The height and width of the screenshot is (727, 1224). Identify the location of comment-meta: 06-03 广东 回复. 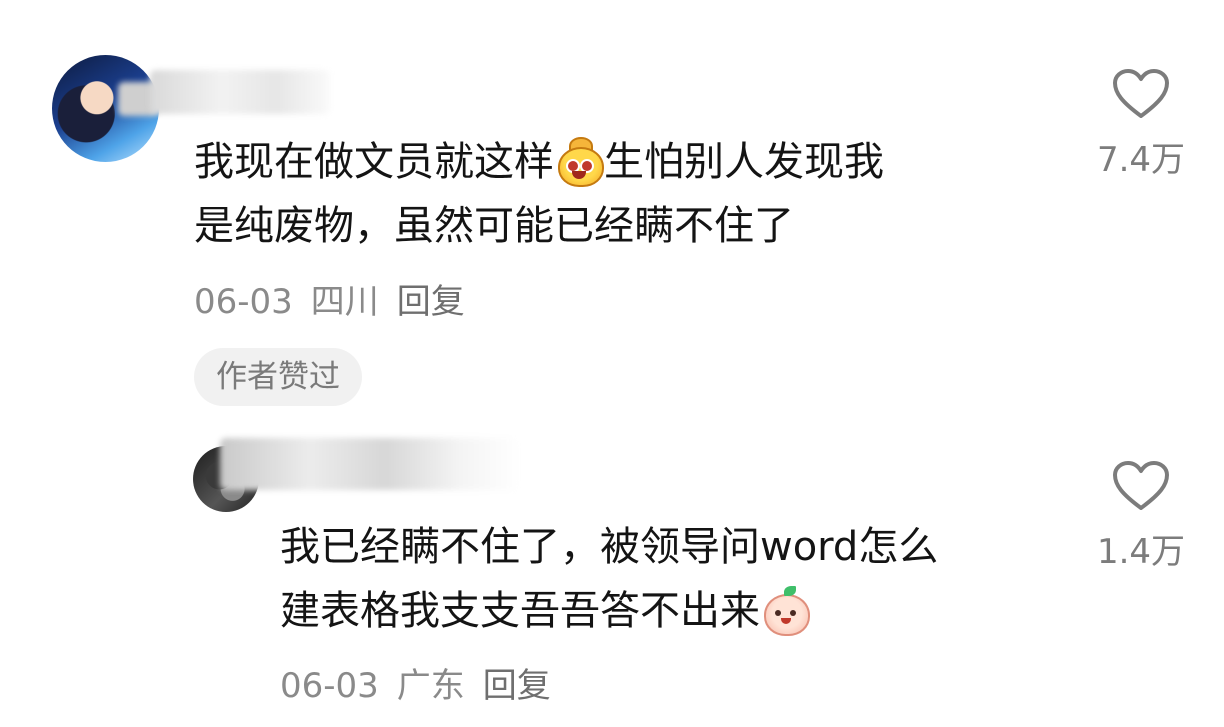
(424, 682).